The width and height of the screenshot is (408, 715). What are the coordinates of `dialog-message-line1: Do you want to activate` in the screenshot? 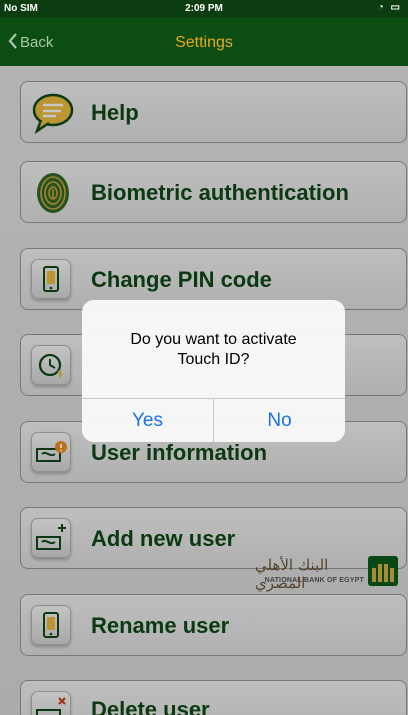 It's located at (213, 339).